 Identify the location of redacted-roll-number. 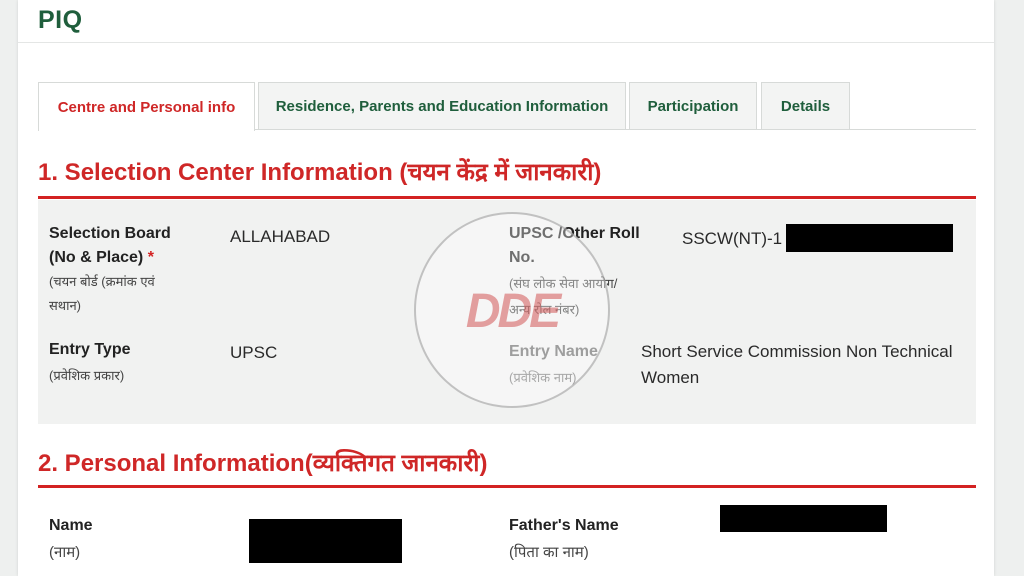
(869, 238).